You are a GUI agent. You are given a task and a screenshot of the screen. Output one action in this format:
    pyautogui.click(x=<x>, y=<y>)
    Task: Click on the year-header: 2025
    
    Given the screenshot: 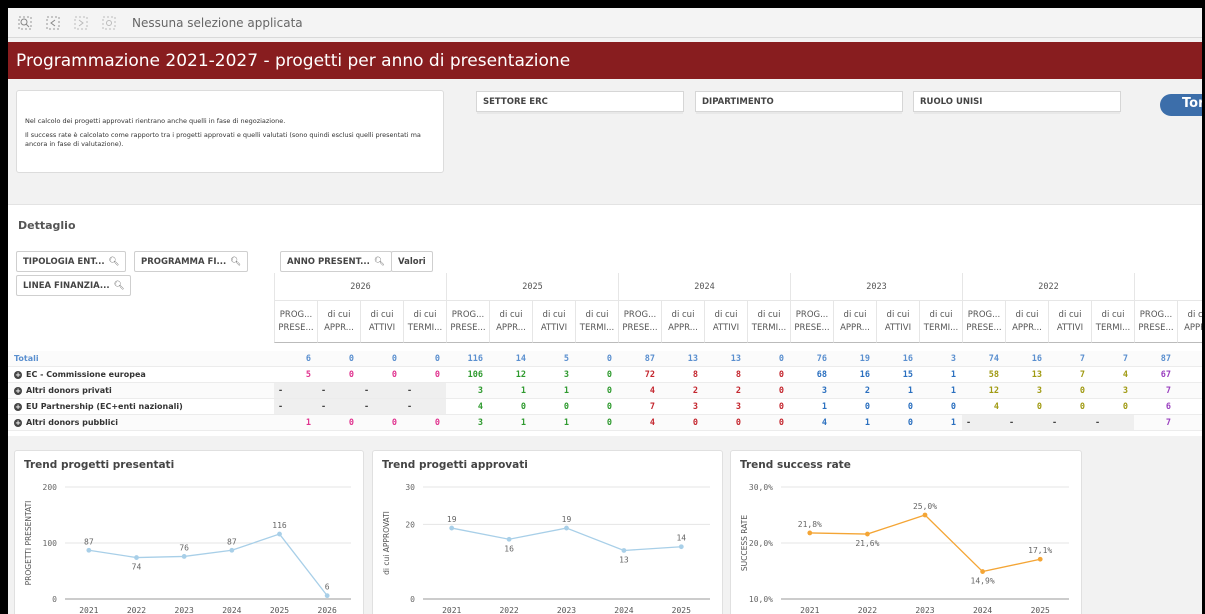 What is the action you would take?
    pyautogui.click(x=532, y=287)
    